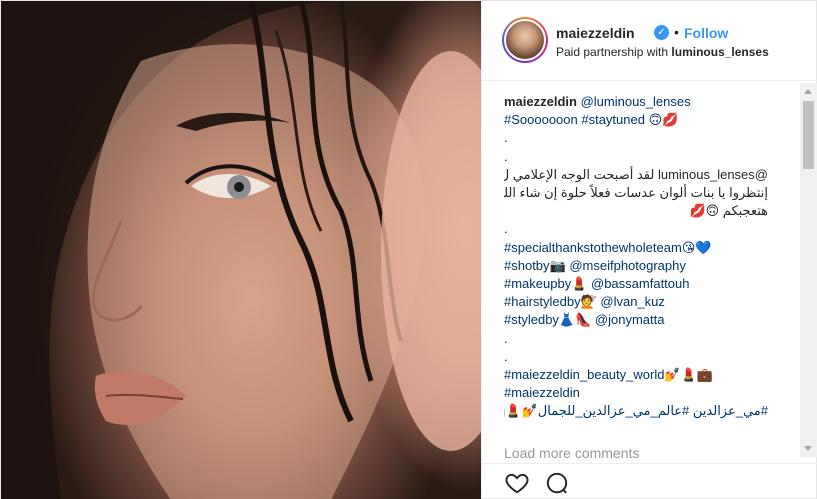 This screenshot has width=817, height=499. Describe the element at coordinates (649, 375) in the screenshot. I see `hashtag-line: #maiezzeldin_beauty_world💅💄💼` at that location.